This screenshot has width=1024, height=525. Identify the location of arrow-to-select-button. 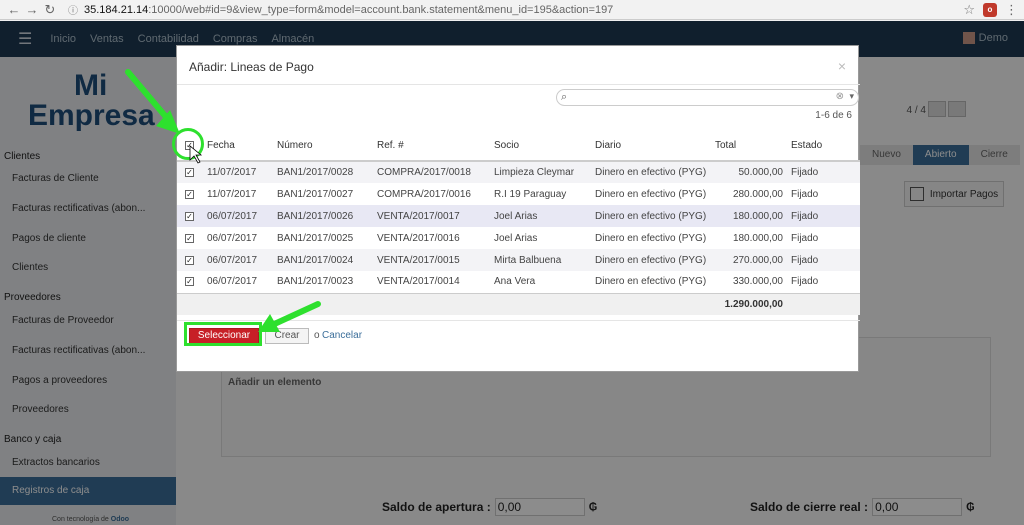
(289, 316).